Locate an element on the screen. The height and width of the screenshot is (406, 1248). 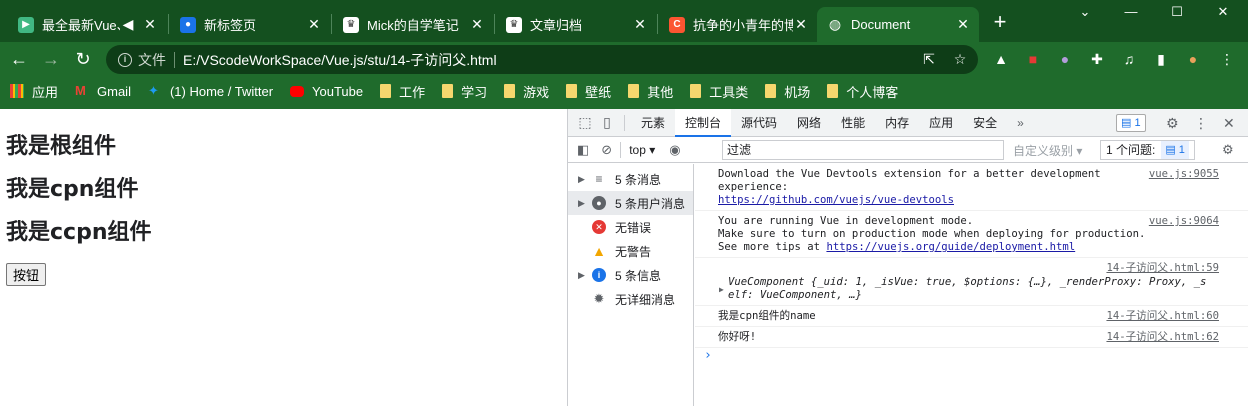
close-devtools-icon: ✕ is located at coordinates (1229, 123).